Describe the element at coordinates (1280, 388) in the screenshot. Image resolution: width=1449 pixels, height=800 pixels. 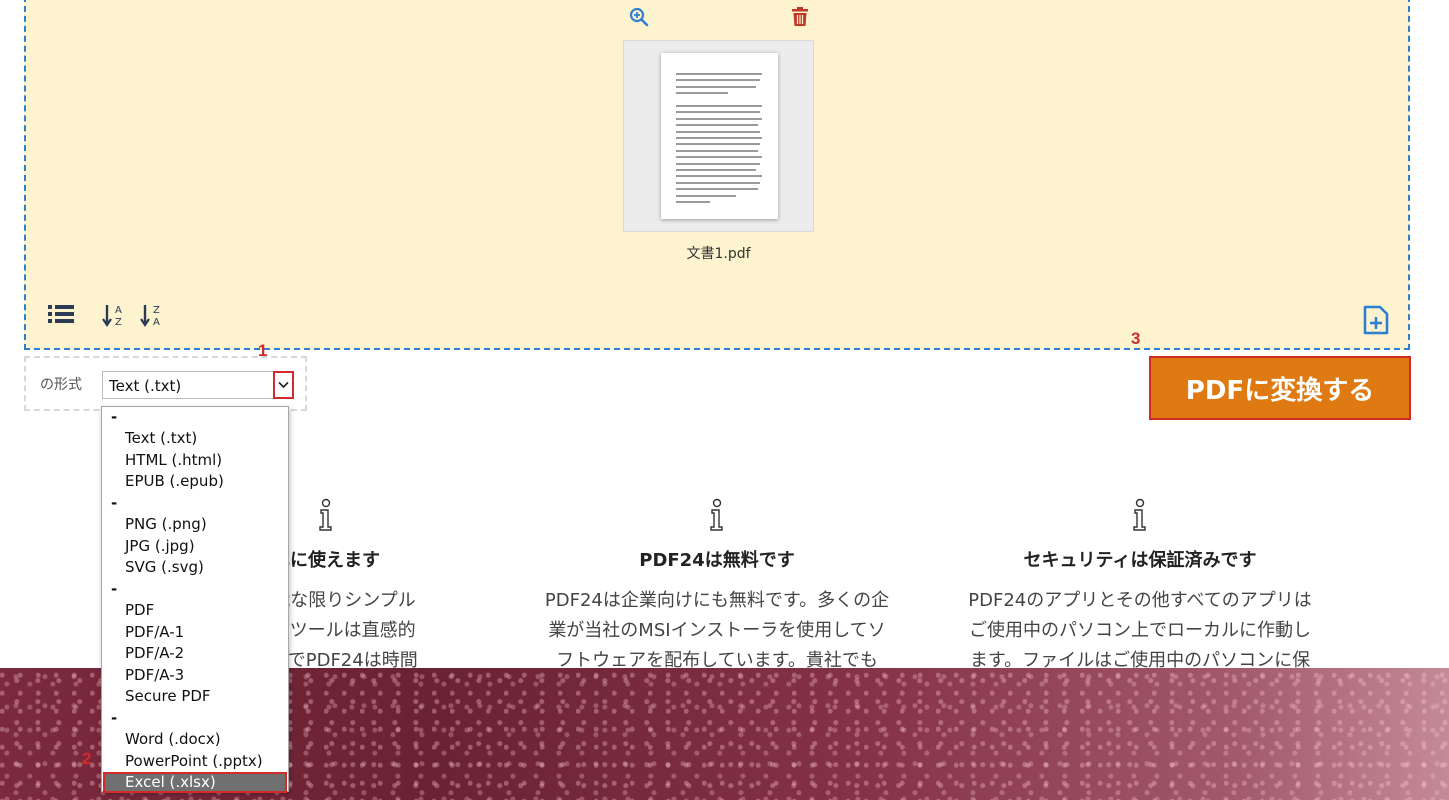
I see `convert-to-pdf-button: PDFに変換する` at that location.